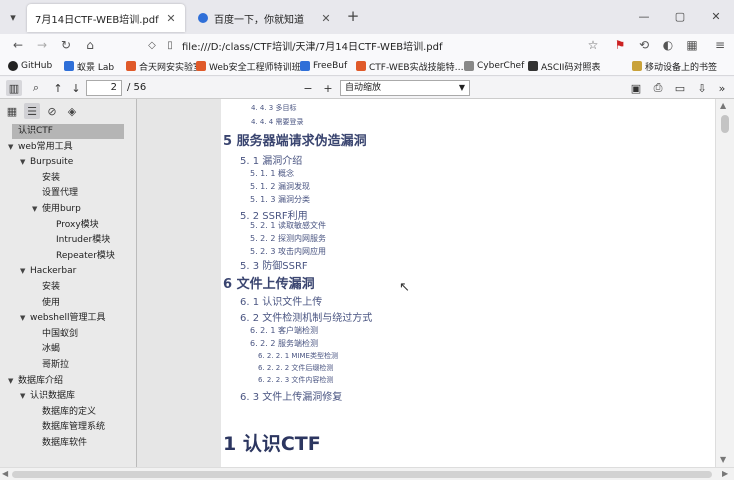  Describe the element at coordinates (46, 303) in the screenshot. I see `outline-item: 使用` at that location.